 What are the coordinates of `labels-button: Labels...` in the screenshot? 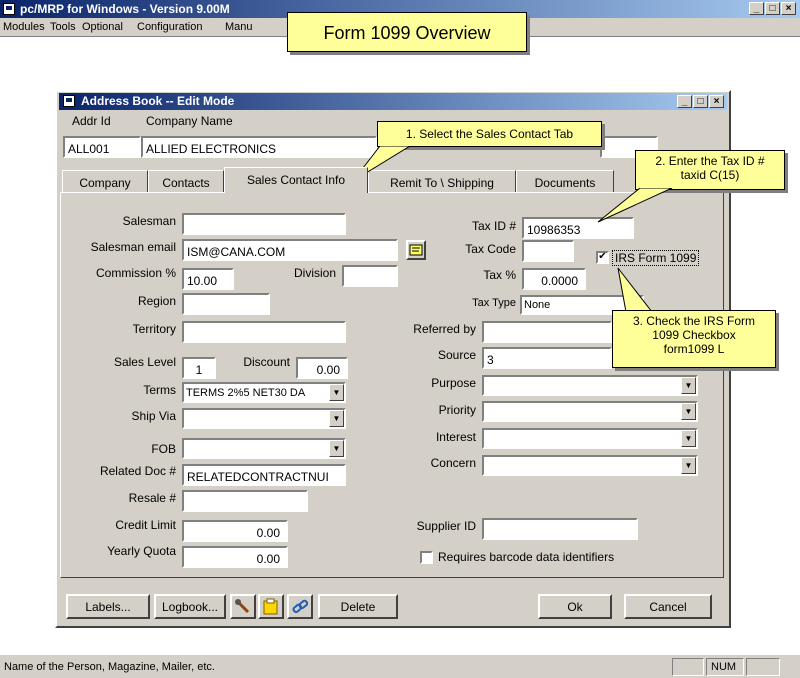 It's located at (108, 606).